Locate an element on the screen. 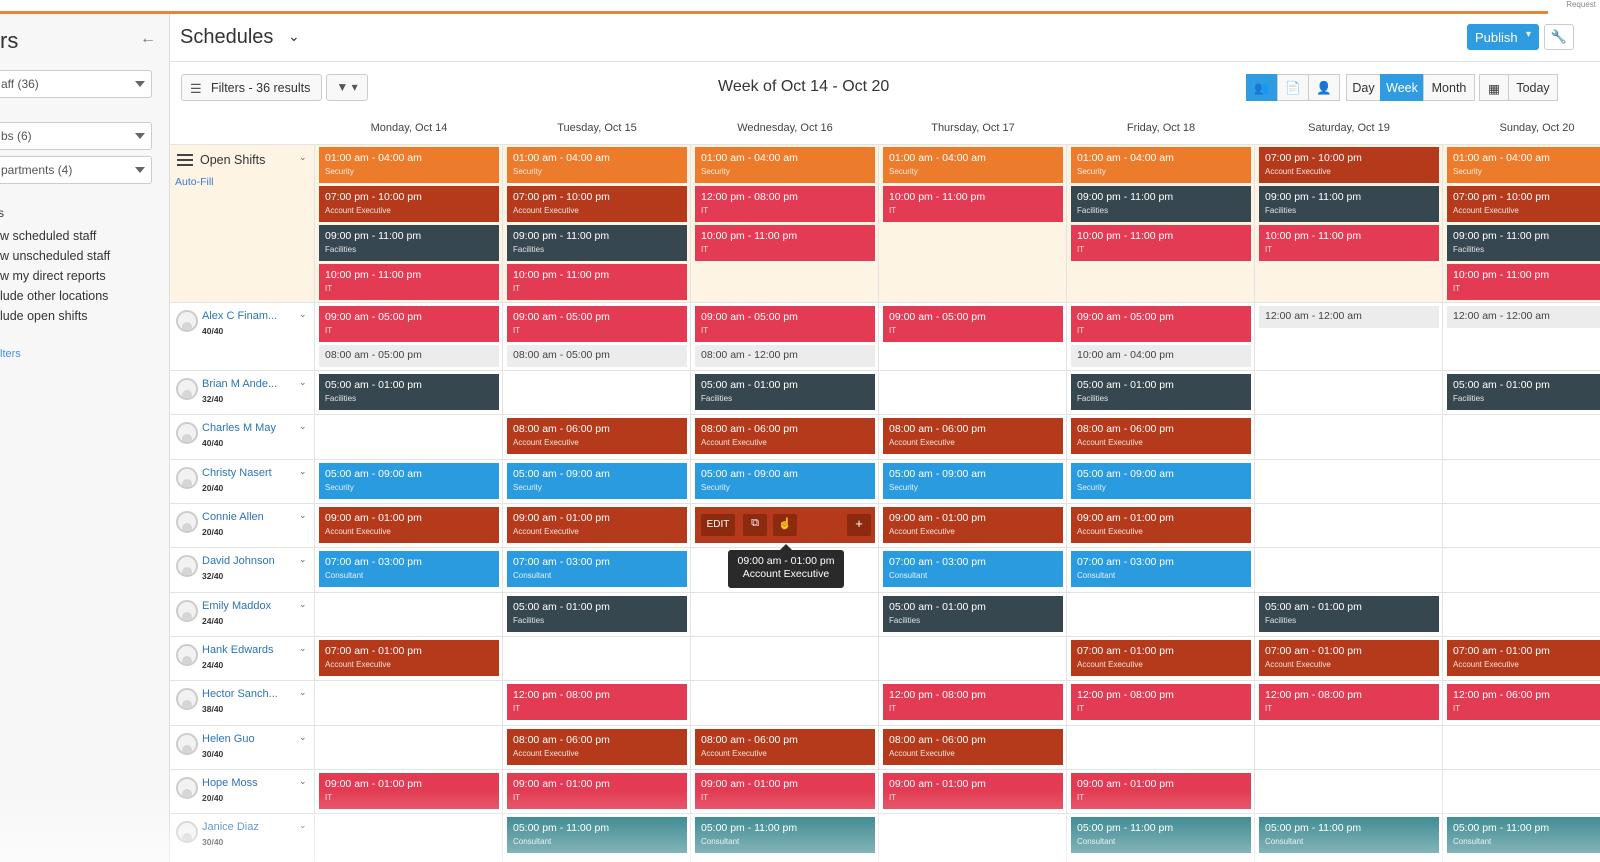  employee-name: Charles M May is located at coordinates (239, 428).